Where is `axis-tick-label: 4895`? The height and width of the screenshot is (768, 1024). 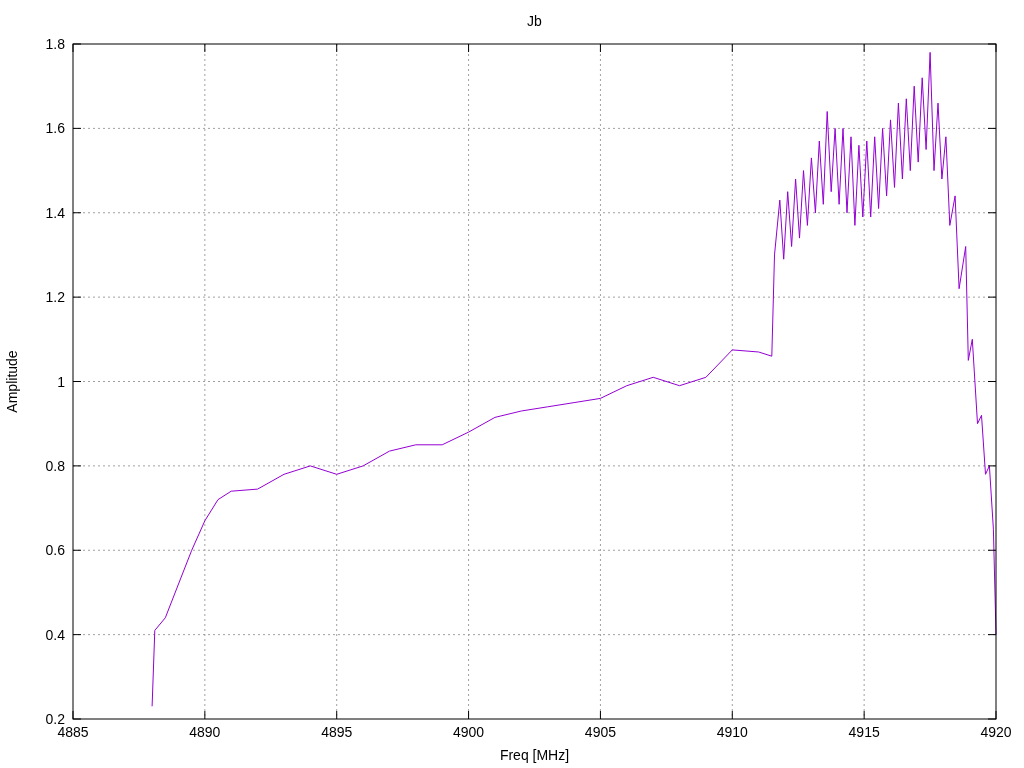
axis-tick-label: 4895 is located at coordinates (337, 732).